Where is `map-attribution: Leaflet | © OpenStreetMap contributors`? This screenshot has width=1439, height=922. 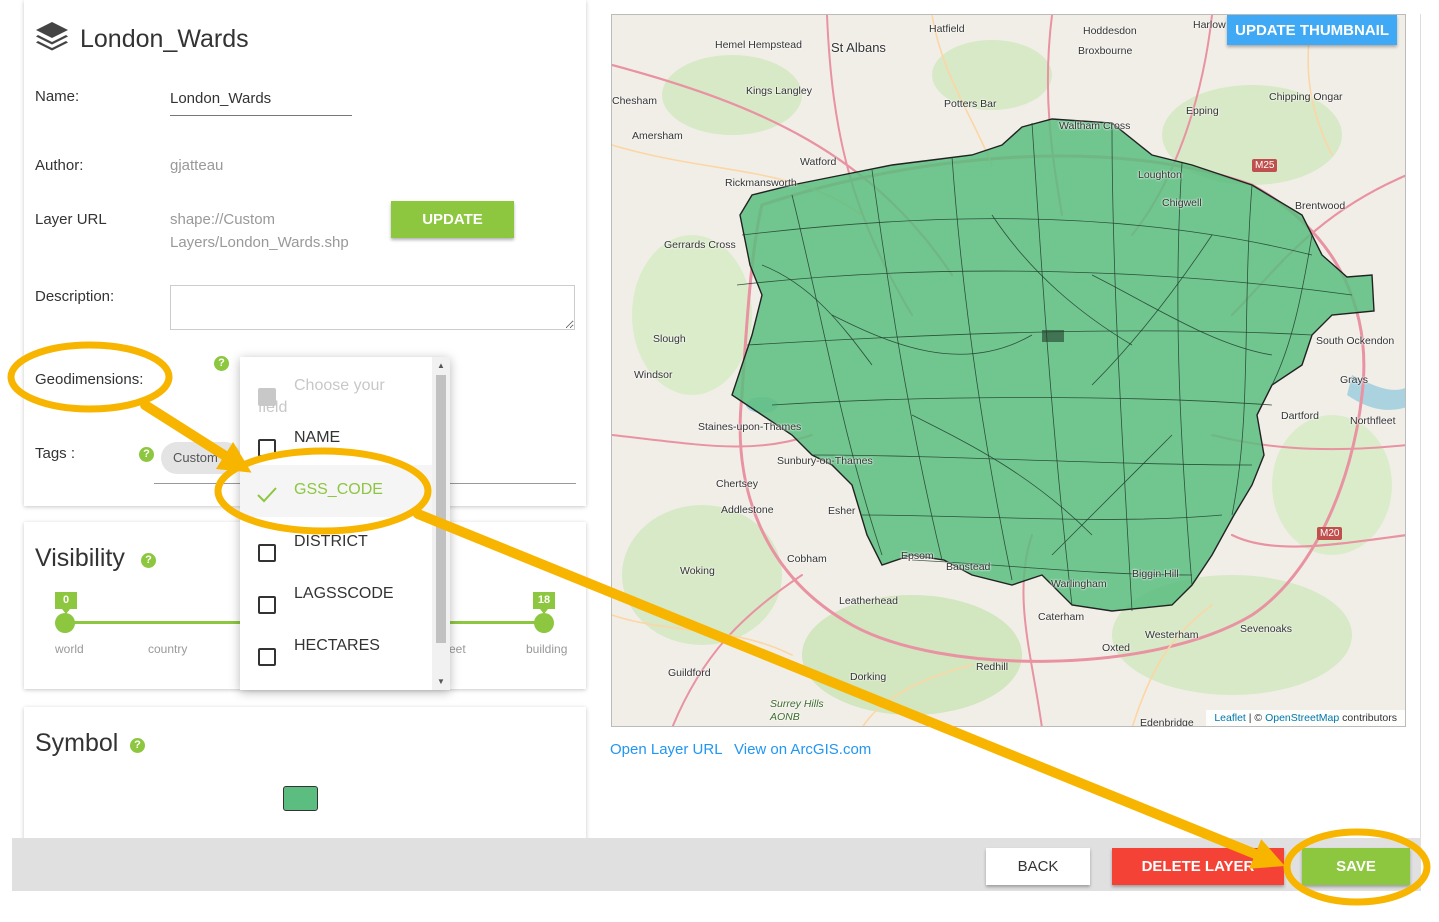 map-attribution: Leaflet | © OpenStreetMap contributors is located at coordinates (1305, 718).